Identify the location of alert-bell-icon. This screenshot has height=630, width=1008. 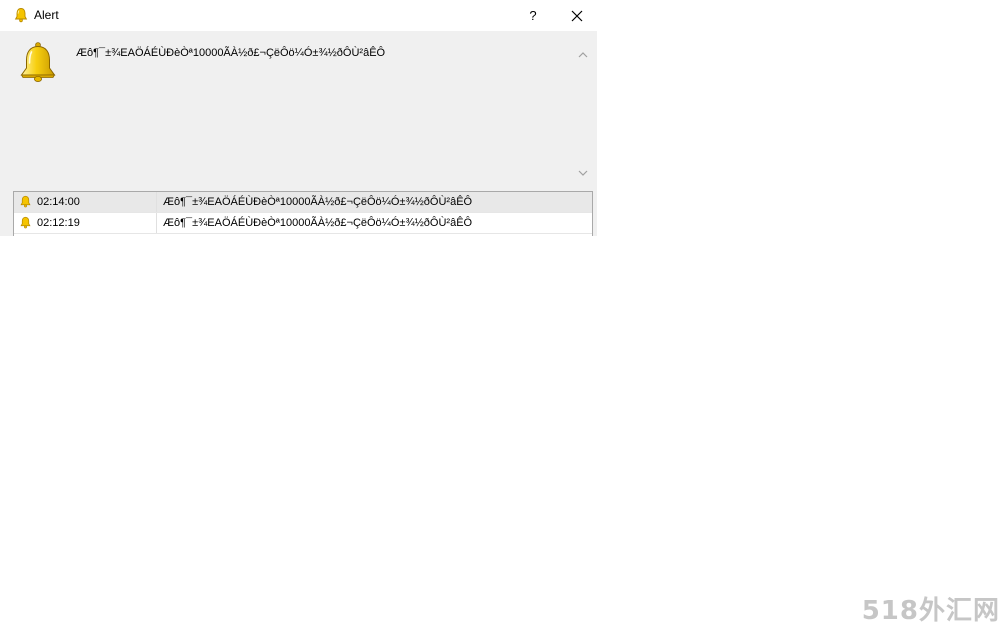
(38, 62).